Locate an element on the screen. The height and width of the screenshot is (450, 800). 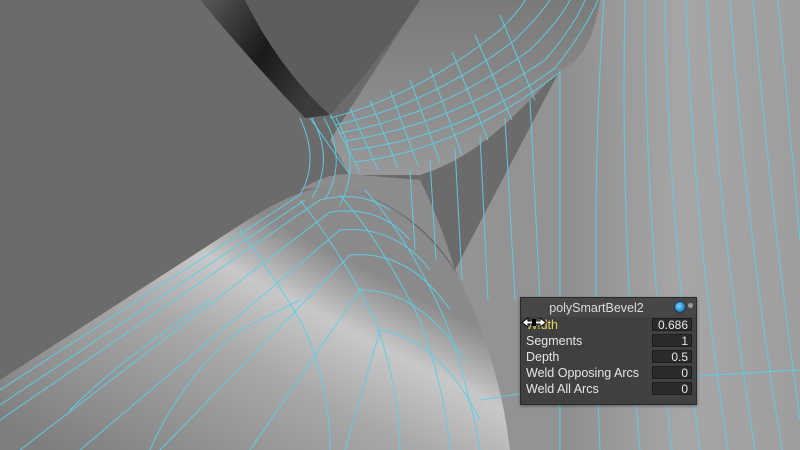
attr-label-weld-all-arcs: Weld All Arcs is located at coordinates (562, 389).